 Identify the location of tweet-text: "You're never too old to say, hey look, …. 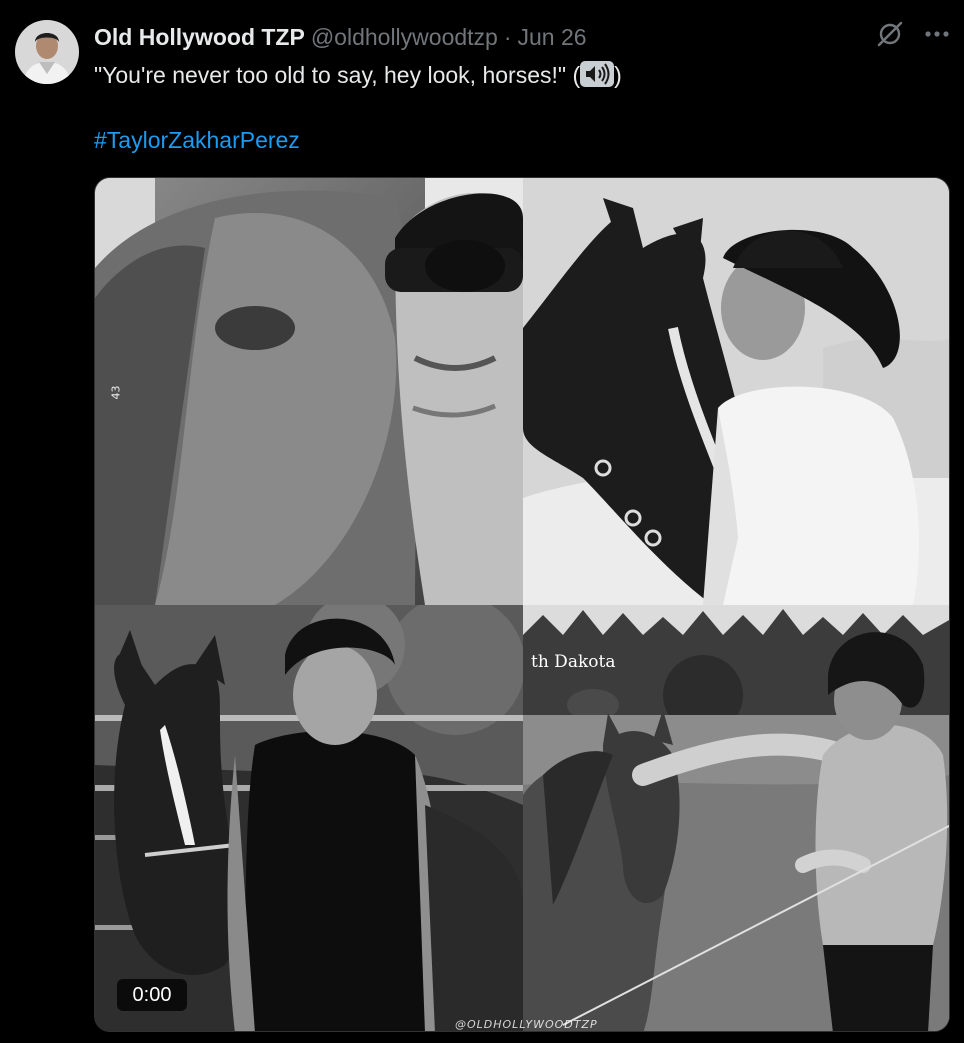
(358, 75).